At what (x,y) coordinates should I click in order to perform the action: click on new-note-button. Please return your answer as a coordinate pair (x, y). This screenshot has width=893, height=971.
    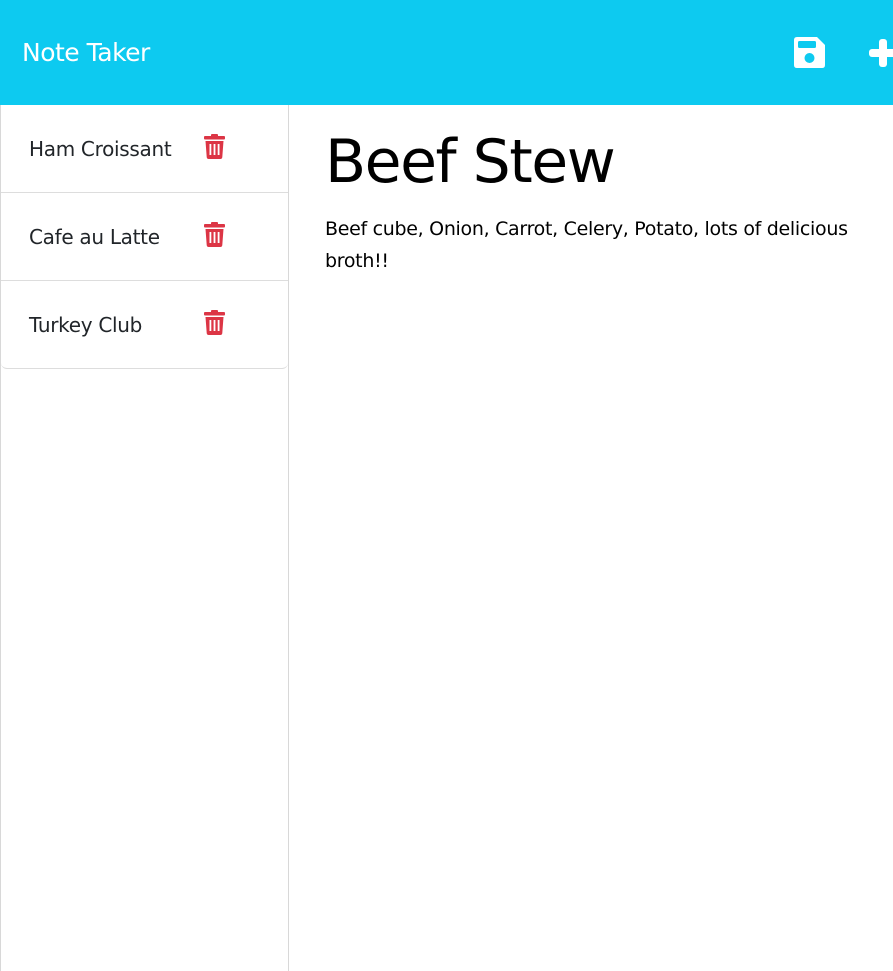
    Looking at the image, I should click on (879, 53).